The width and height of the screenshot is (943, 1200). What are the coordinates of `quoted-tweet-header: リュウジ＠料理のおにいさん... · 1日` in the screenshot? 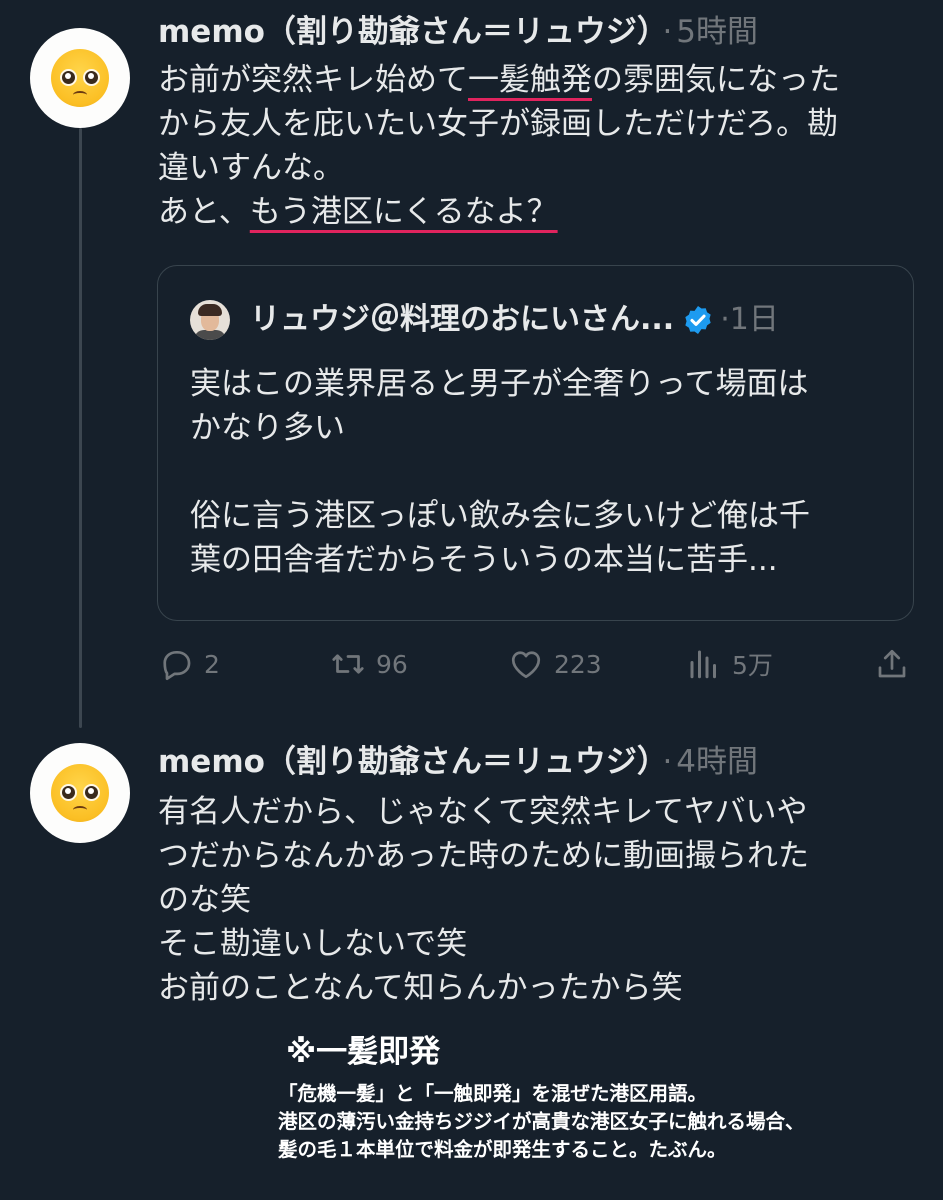 It's located at (514, 320).